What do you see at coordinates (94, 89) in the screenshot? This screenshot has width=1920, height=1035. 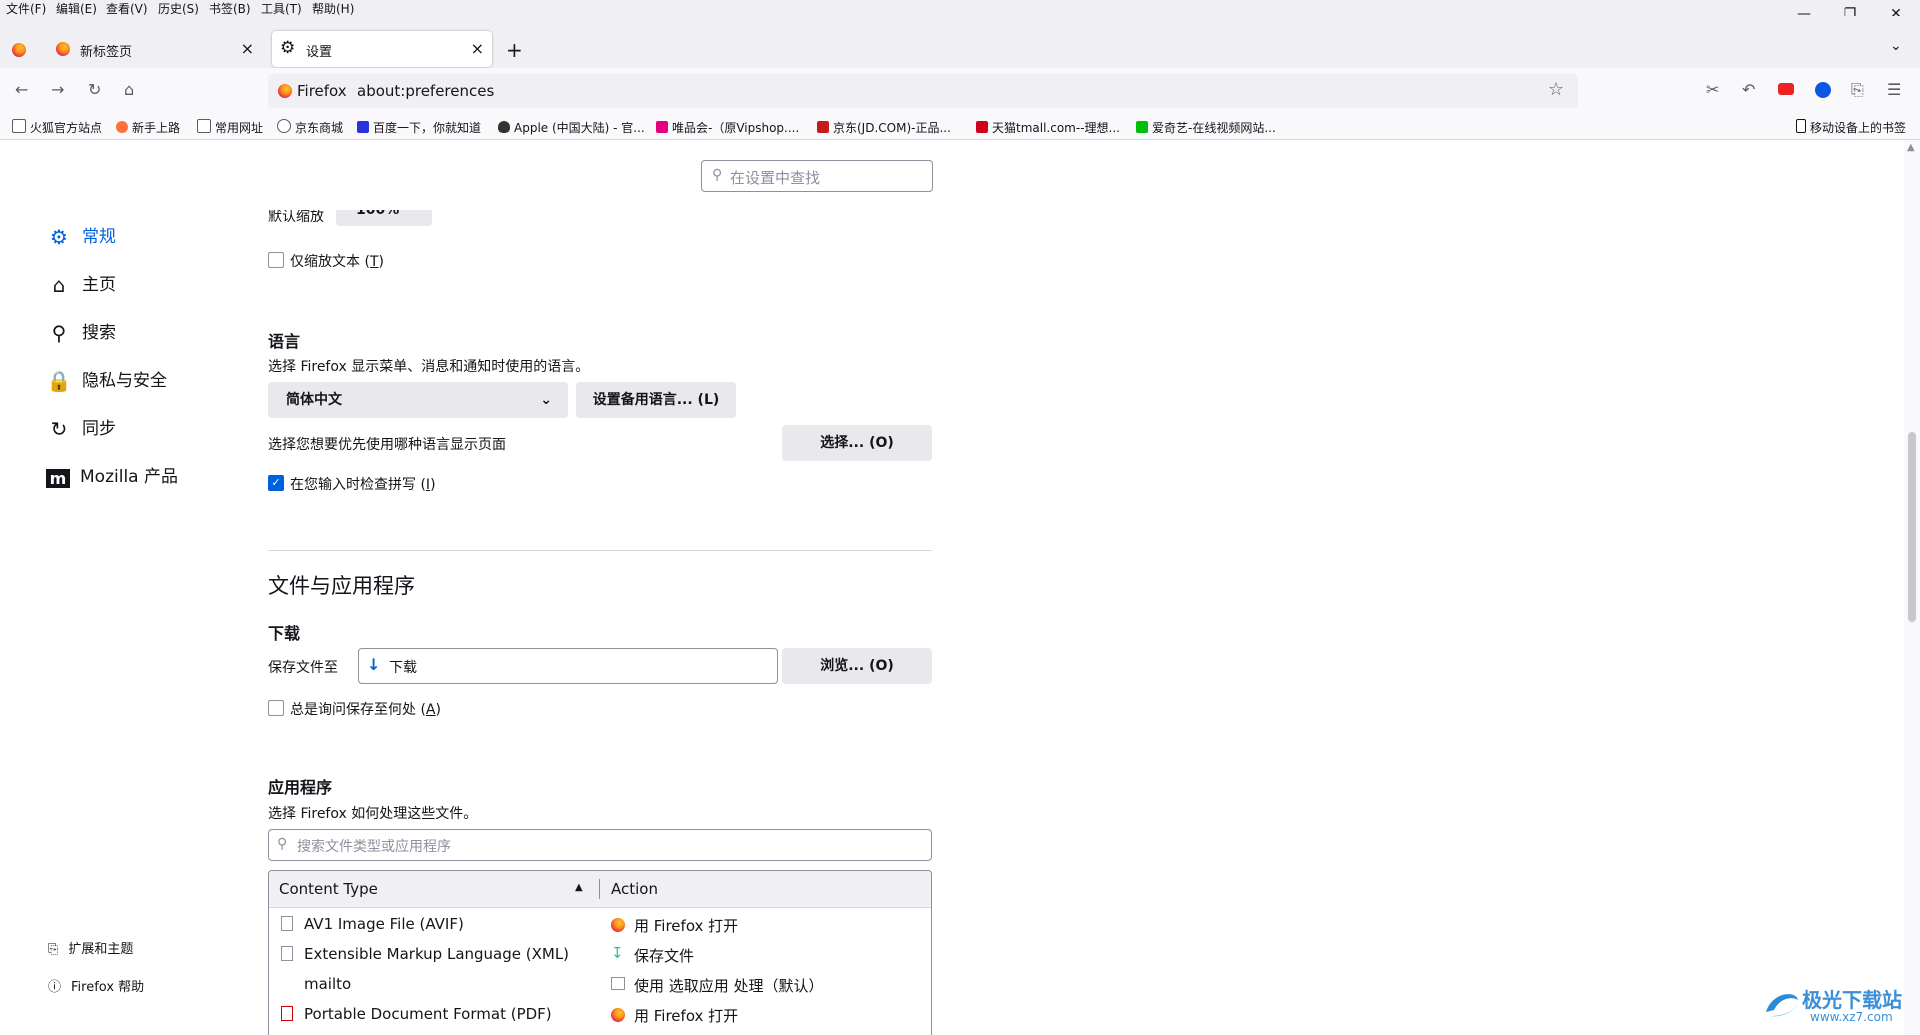 I see `reload-icon: ↻` at bounding box center [94, 89].